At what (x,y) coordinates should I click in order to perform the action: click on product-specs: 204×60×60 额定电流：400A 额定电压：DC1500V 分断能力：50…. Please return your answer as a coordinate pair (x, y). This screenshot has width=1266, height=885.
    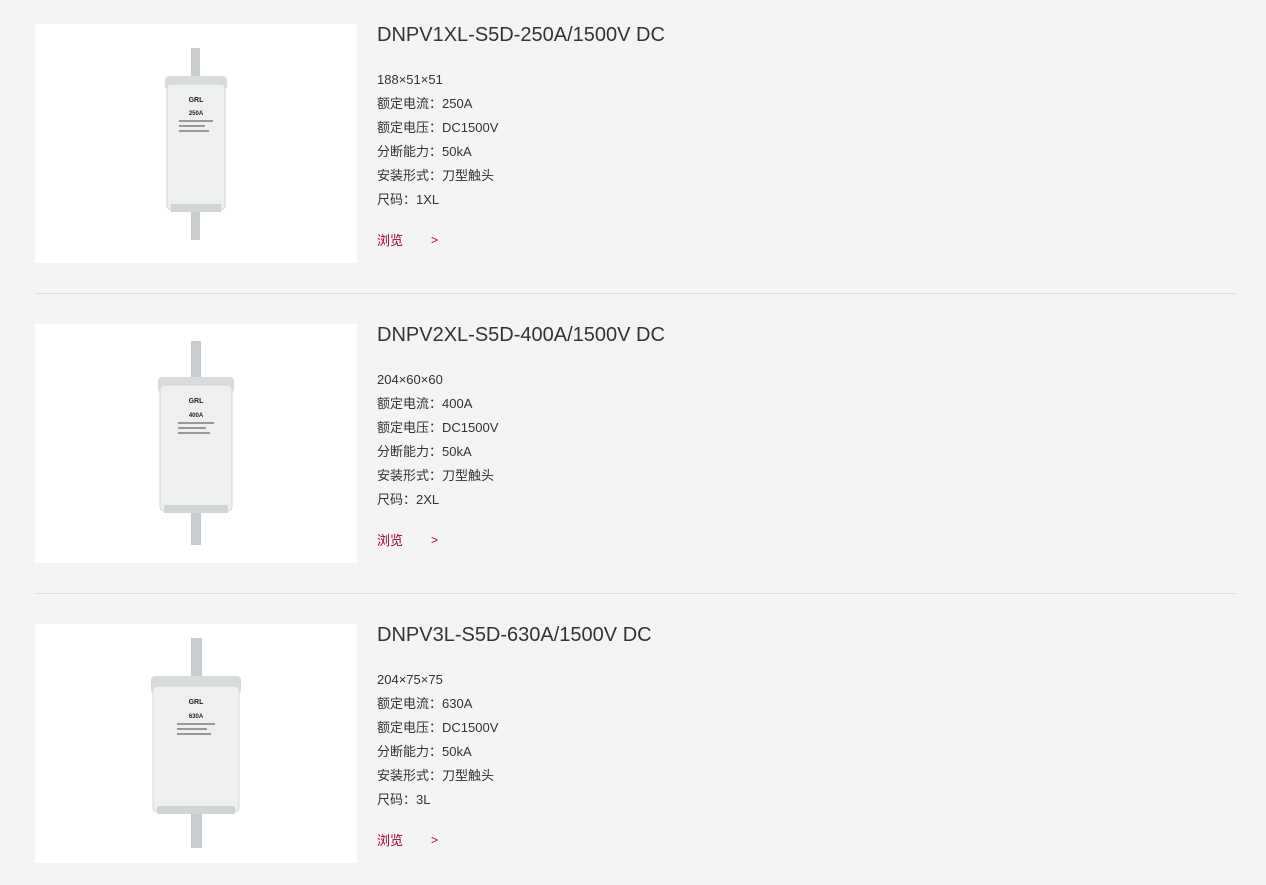
    Looking at the image, I should click on (777, 440).